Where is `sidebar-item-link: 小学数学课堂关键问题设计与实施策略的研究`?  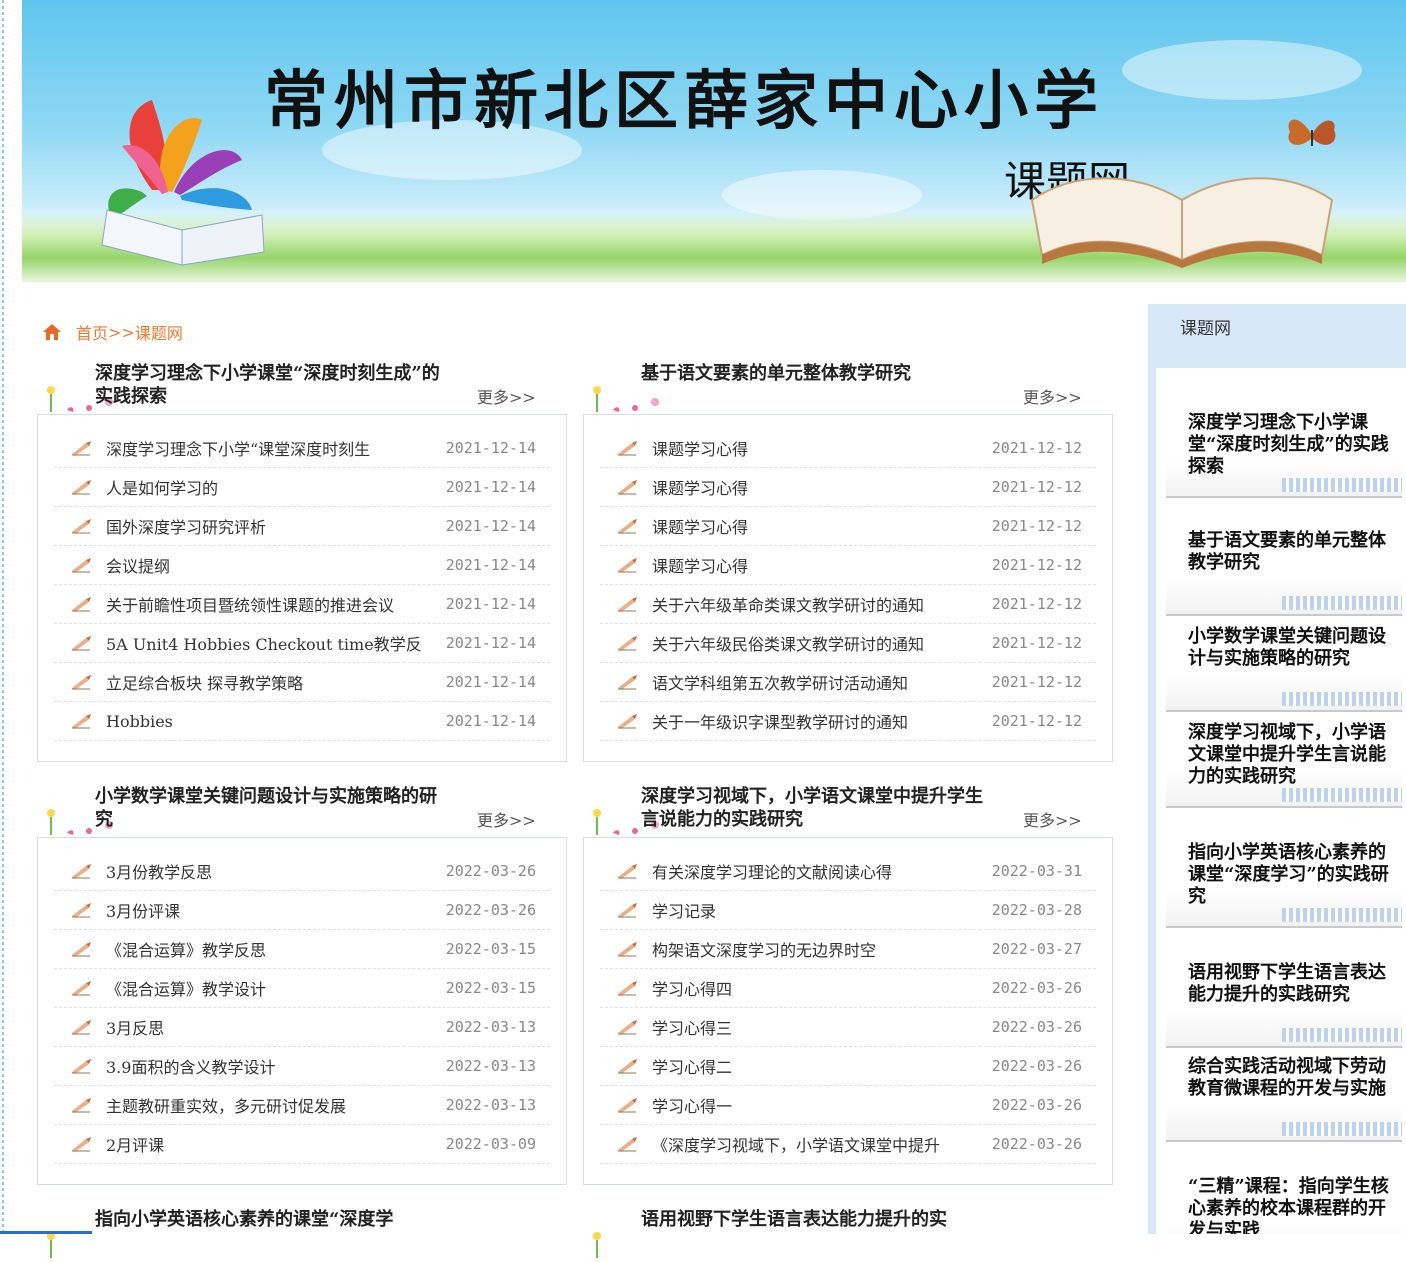 sidebar-item-link: 小学数学课堂关键问题设计与实施策略的研究 is located at coordinates (1292, 648).